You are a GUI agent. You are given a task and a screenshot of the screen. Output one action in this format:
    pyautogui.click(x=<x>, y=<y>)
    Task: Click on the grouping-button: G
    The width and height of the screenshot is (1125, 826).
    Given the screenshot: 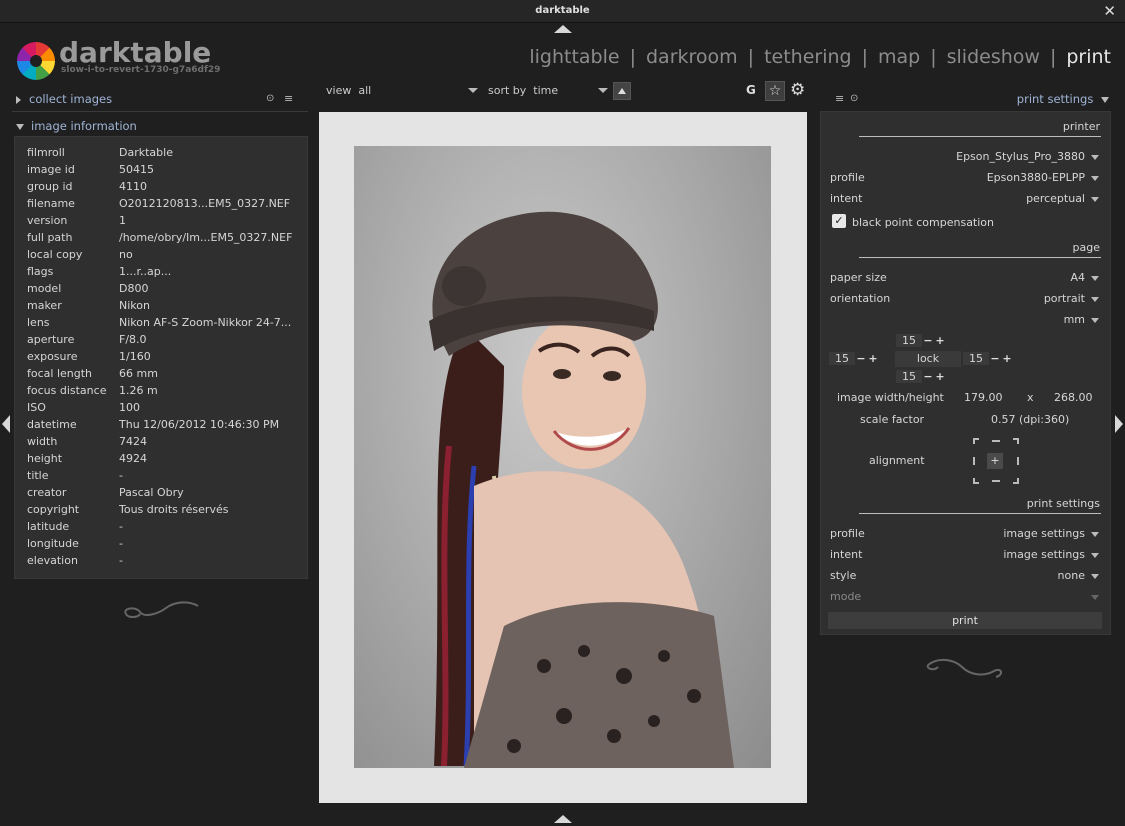 What is the action you would take?
    pyautogui.click(x=751, y=90)
    